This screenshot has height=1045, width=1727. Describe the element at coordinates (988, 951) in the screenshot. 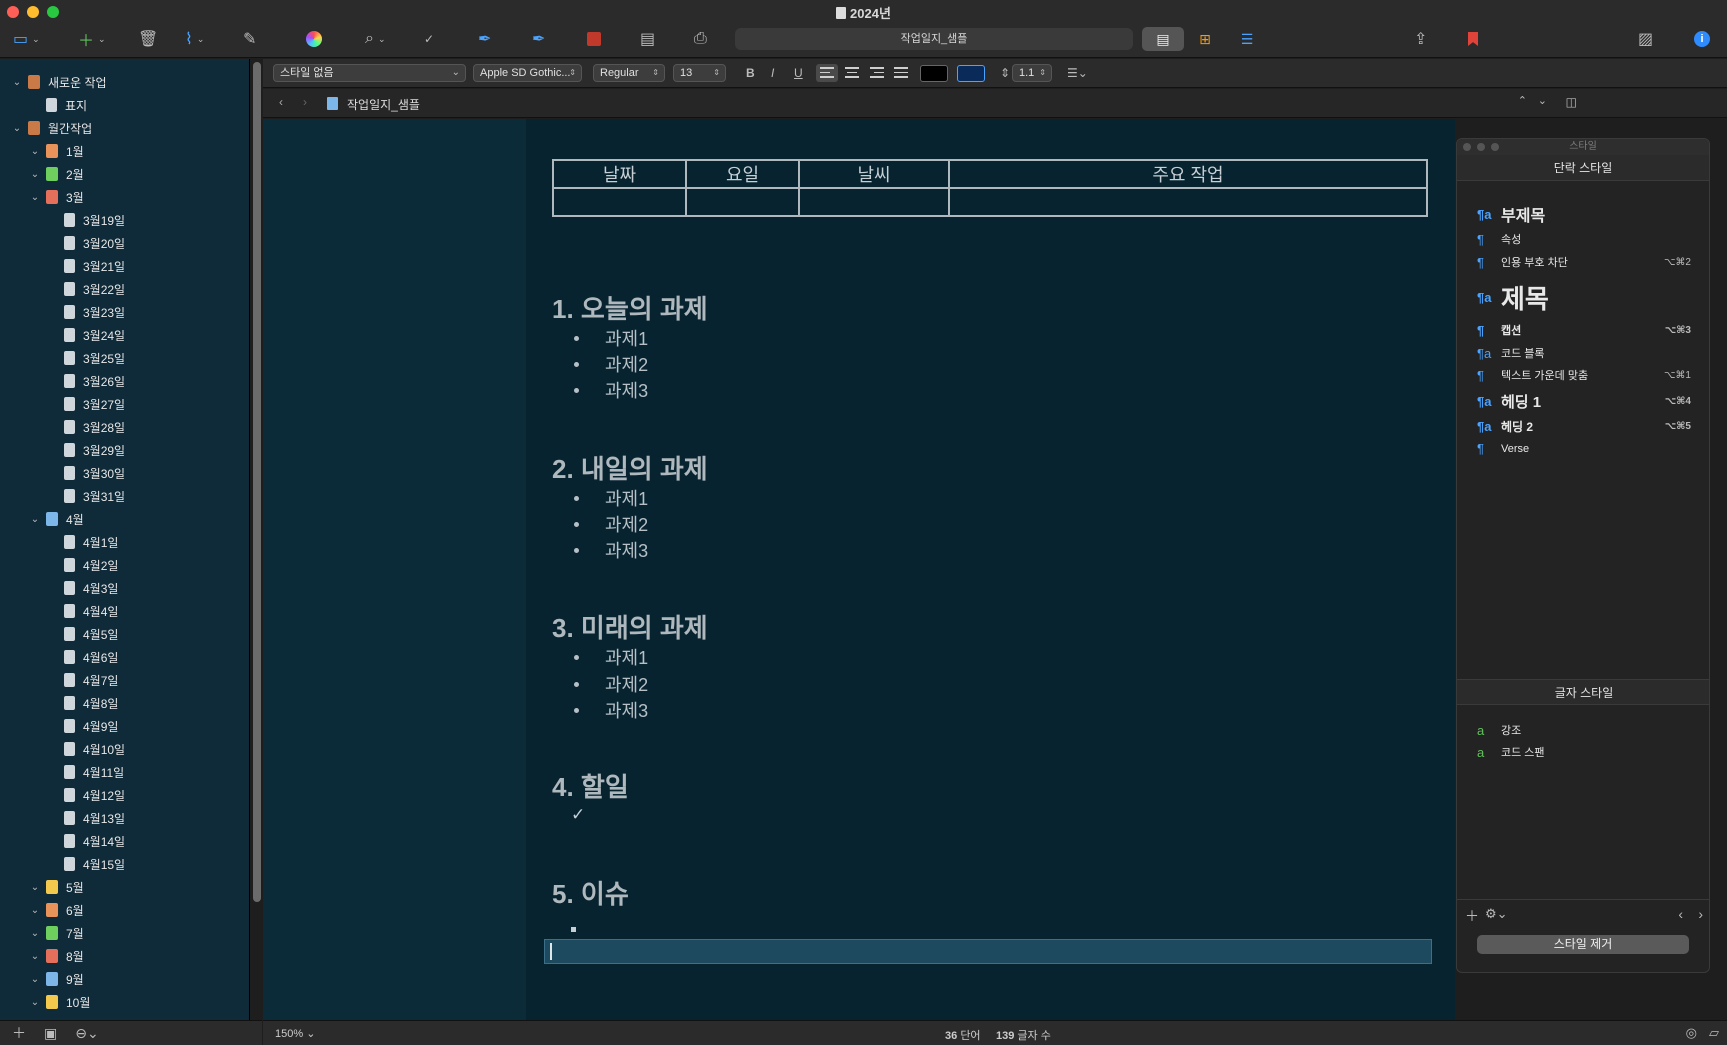

I see `current-line-highlight` at that location.